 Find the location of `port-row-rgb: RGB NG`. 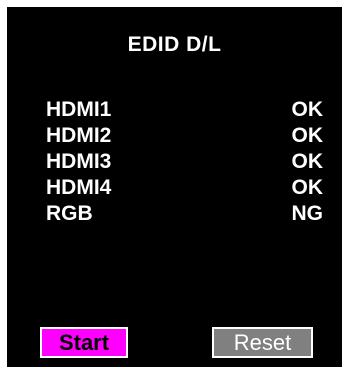

port-row-rgb: RGB NG is located at coordinates (184, 214).